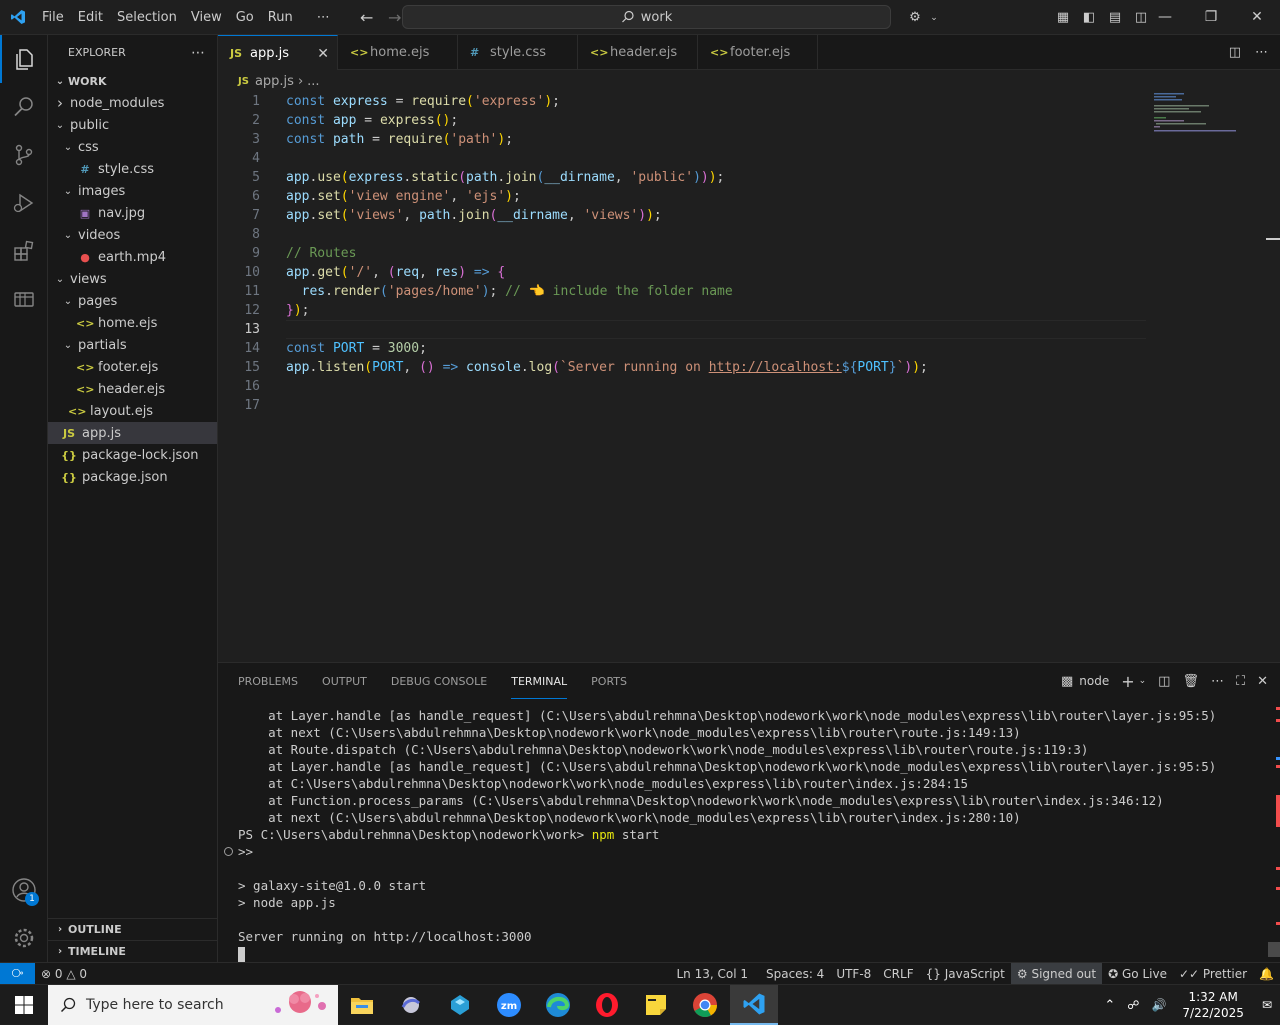 The height and width of the screenshot is (1025, 1280). I want to click on edge-icon, so click(558, 1005).